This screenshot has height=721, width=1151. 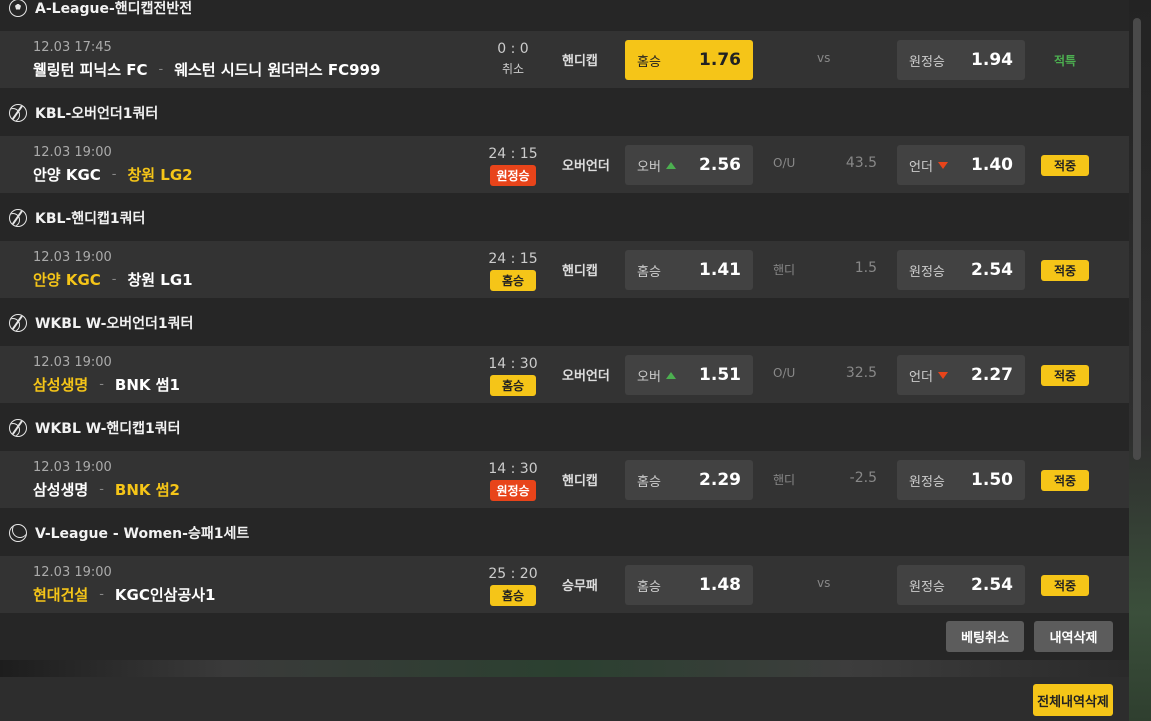 I want to click on home-odd-button: 홈승 2.29, so click(x=689, y=480).